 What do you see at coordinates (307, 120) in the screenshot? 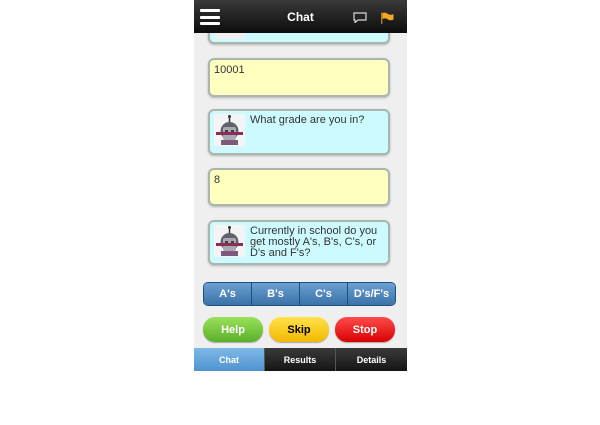
I see `message-text: What grade are you in?` at bounding box center [307, 120].